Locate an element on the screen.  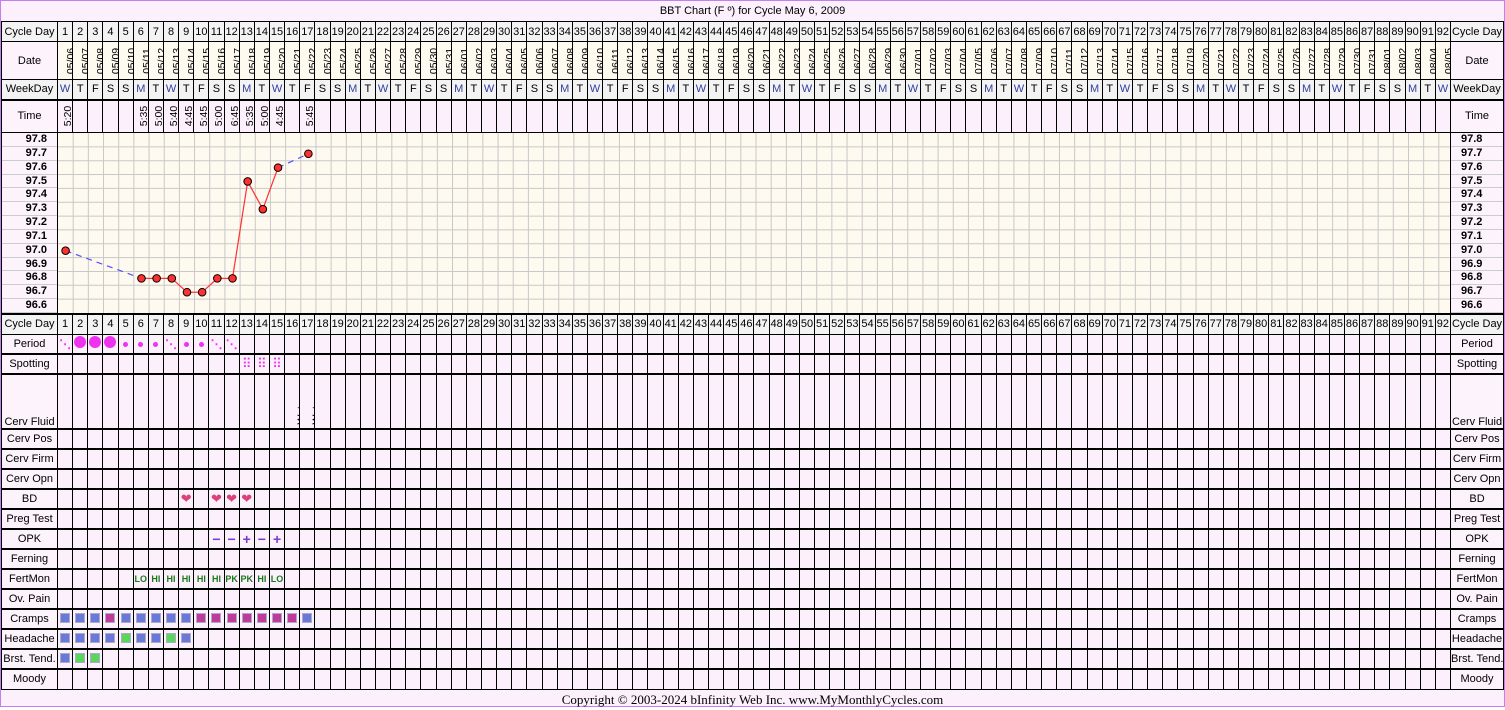
cycle-day-cell-3: 3 is located at coordinates (95, 324).